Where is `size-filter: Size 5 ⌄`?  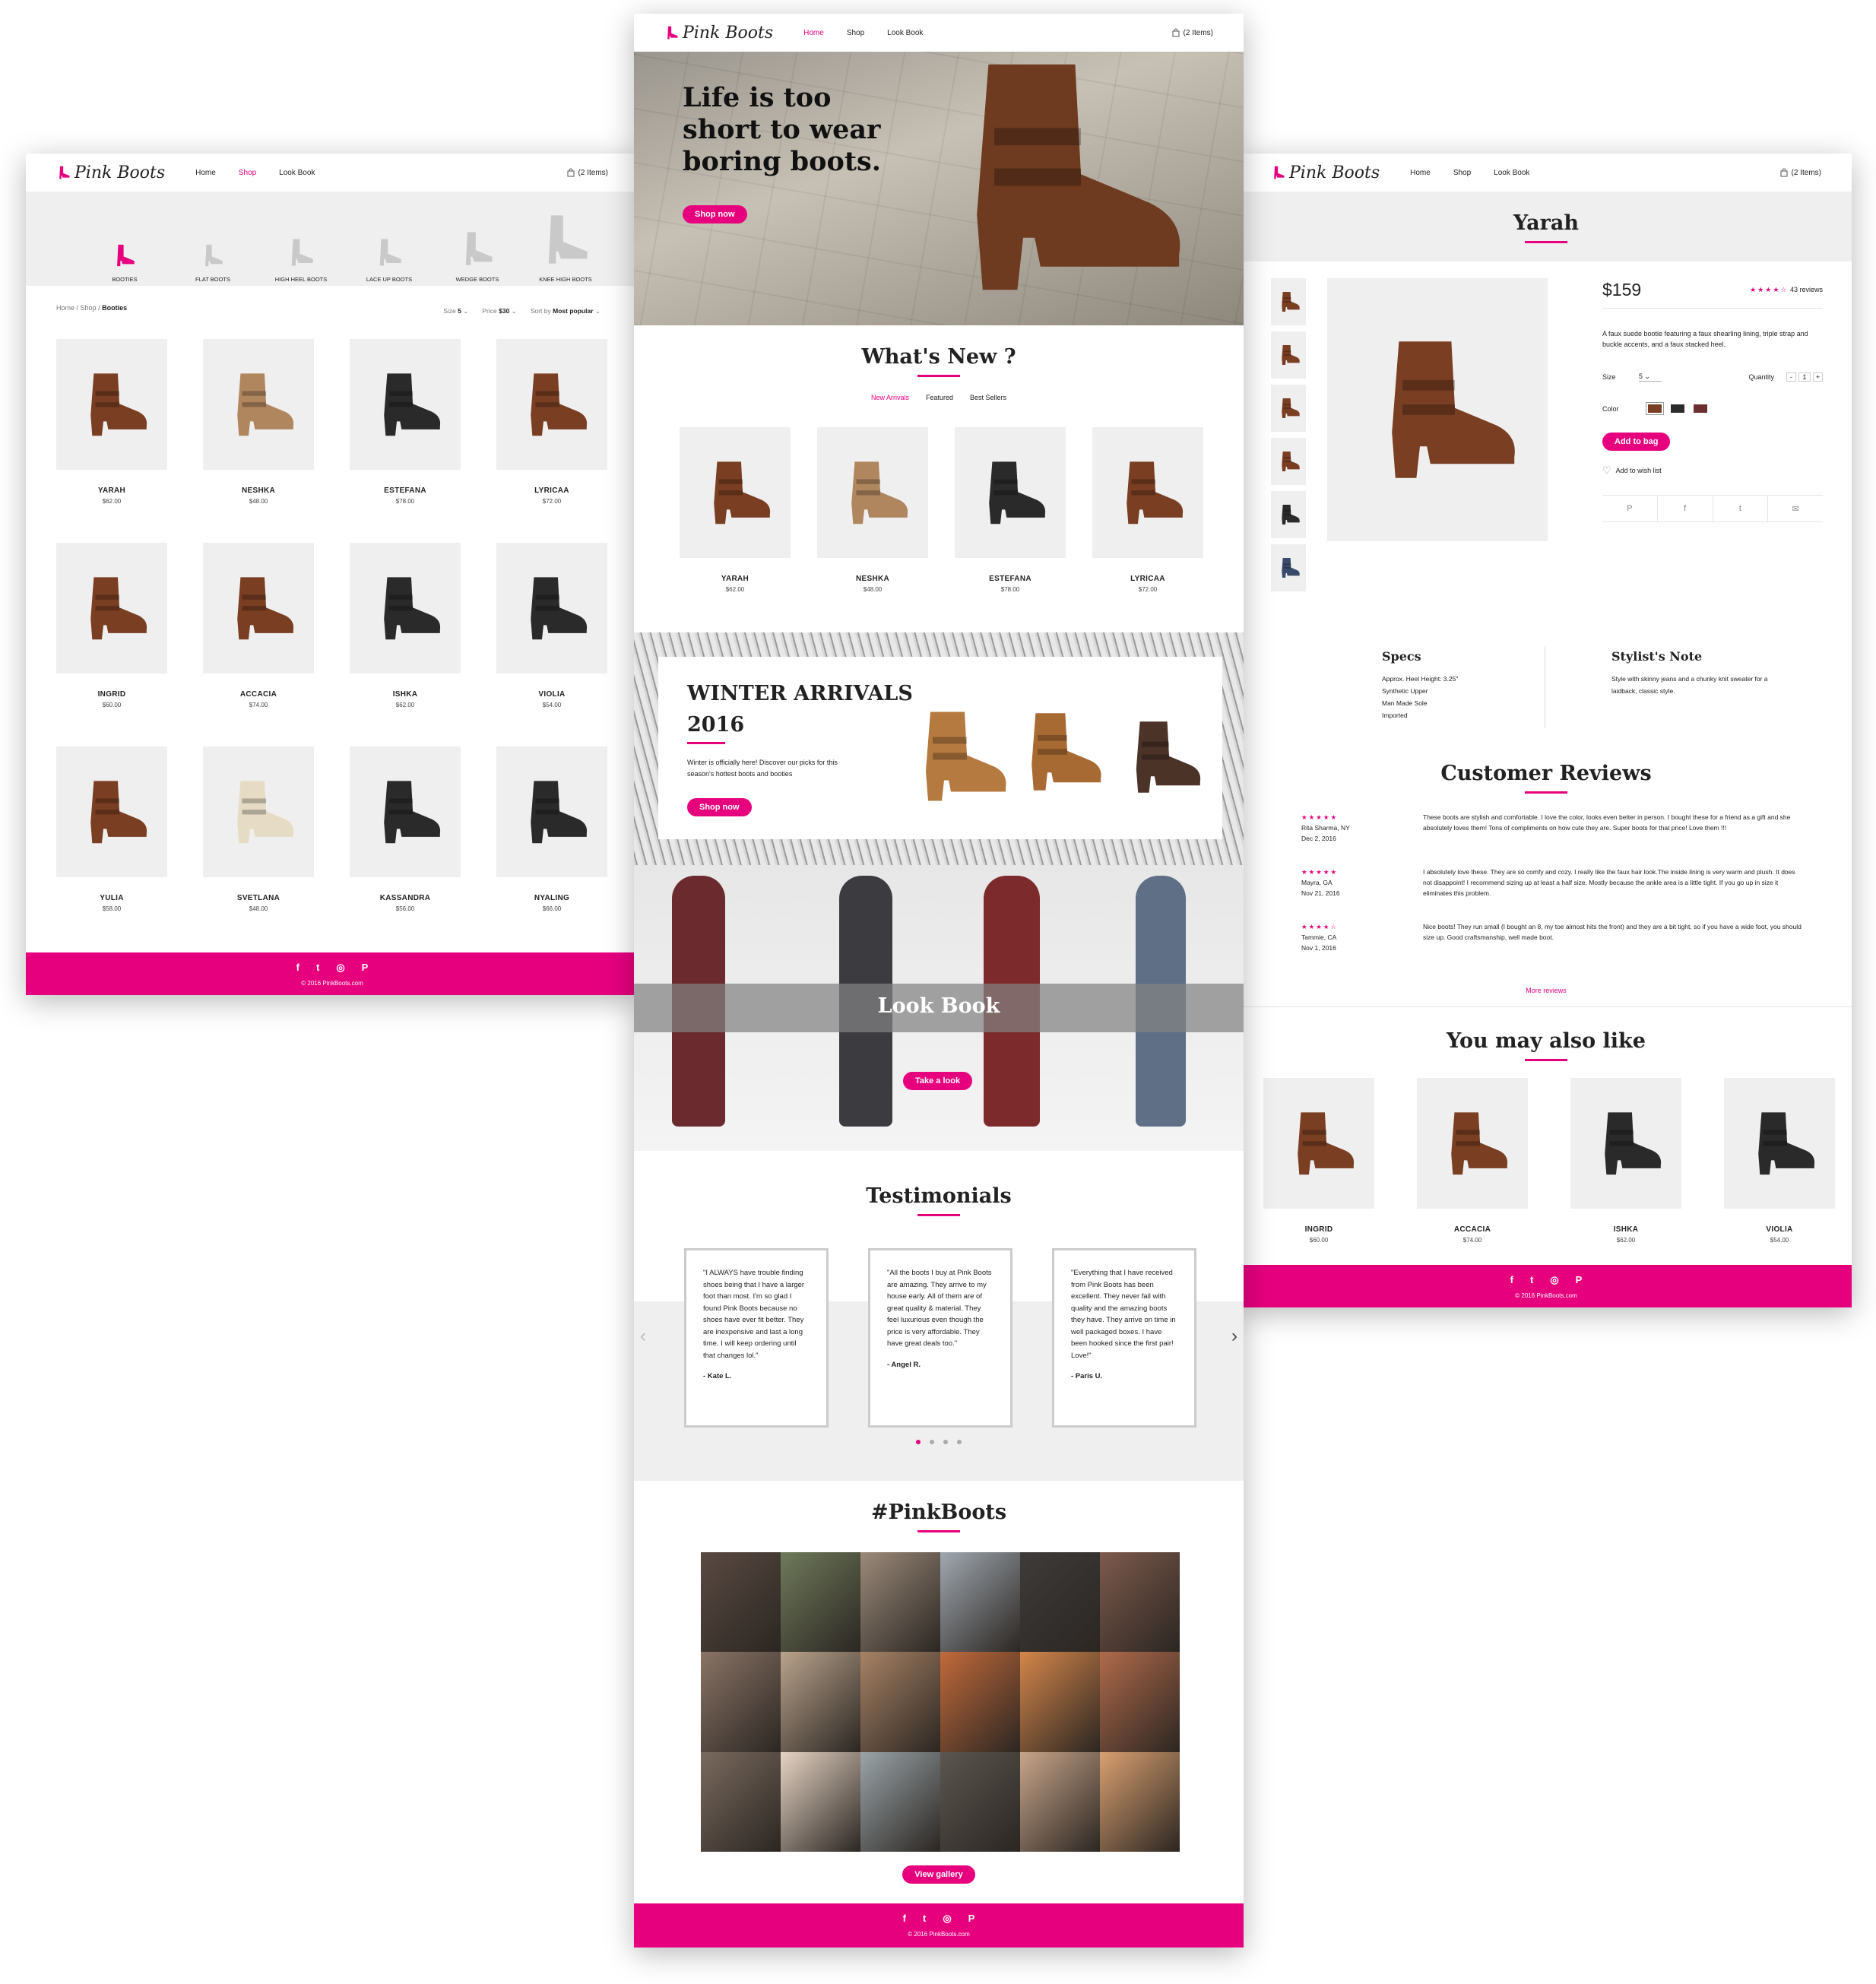 size-filter: Size 5 ⌄ is located at coordinates (455, 311).